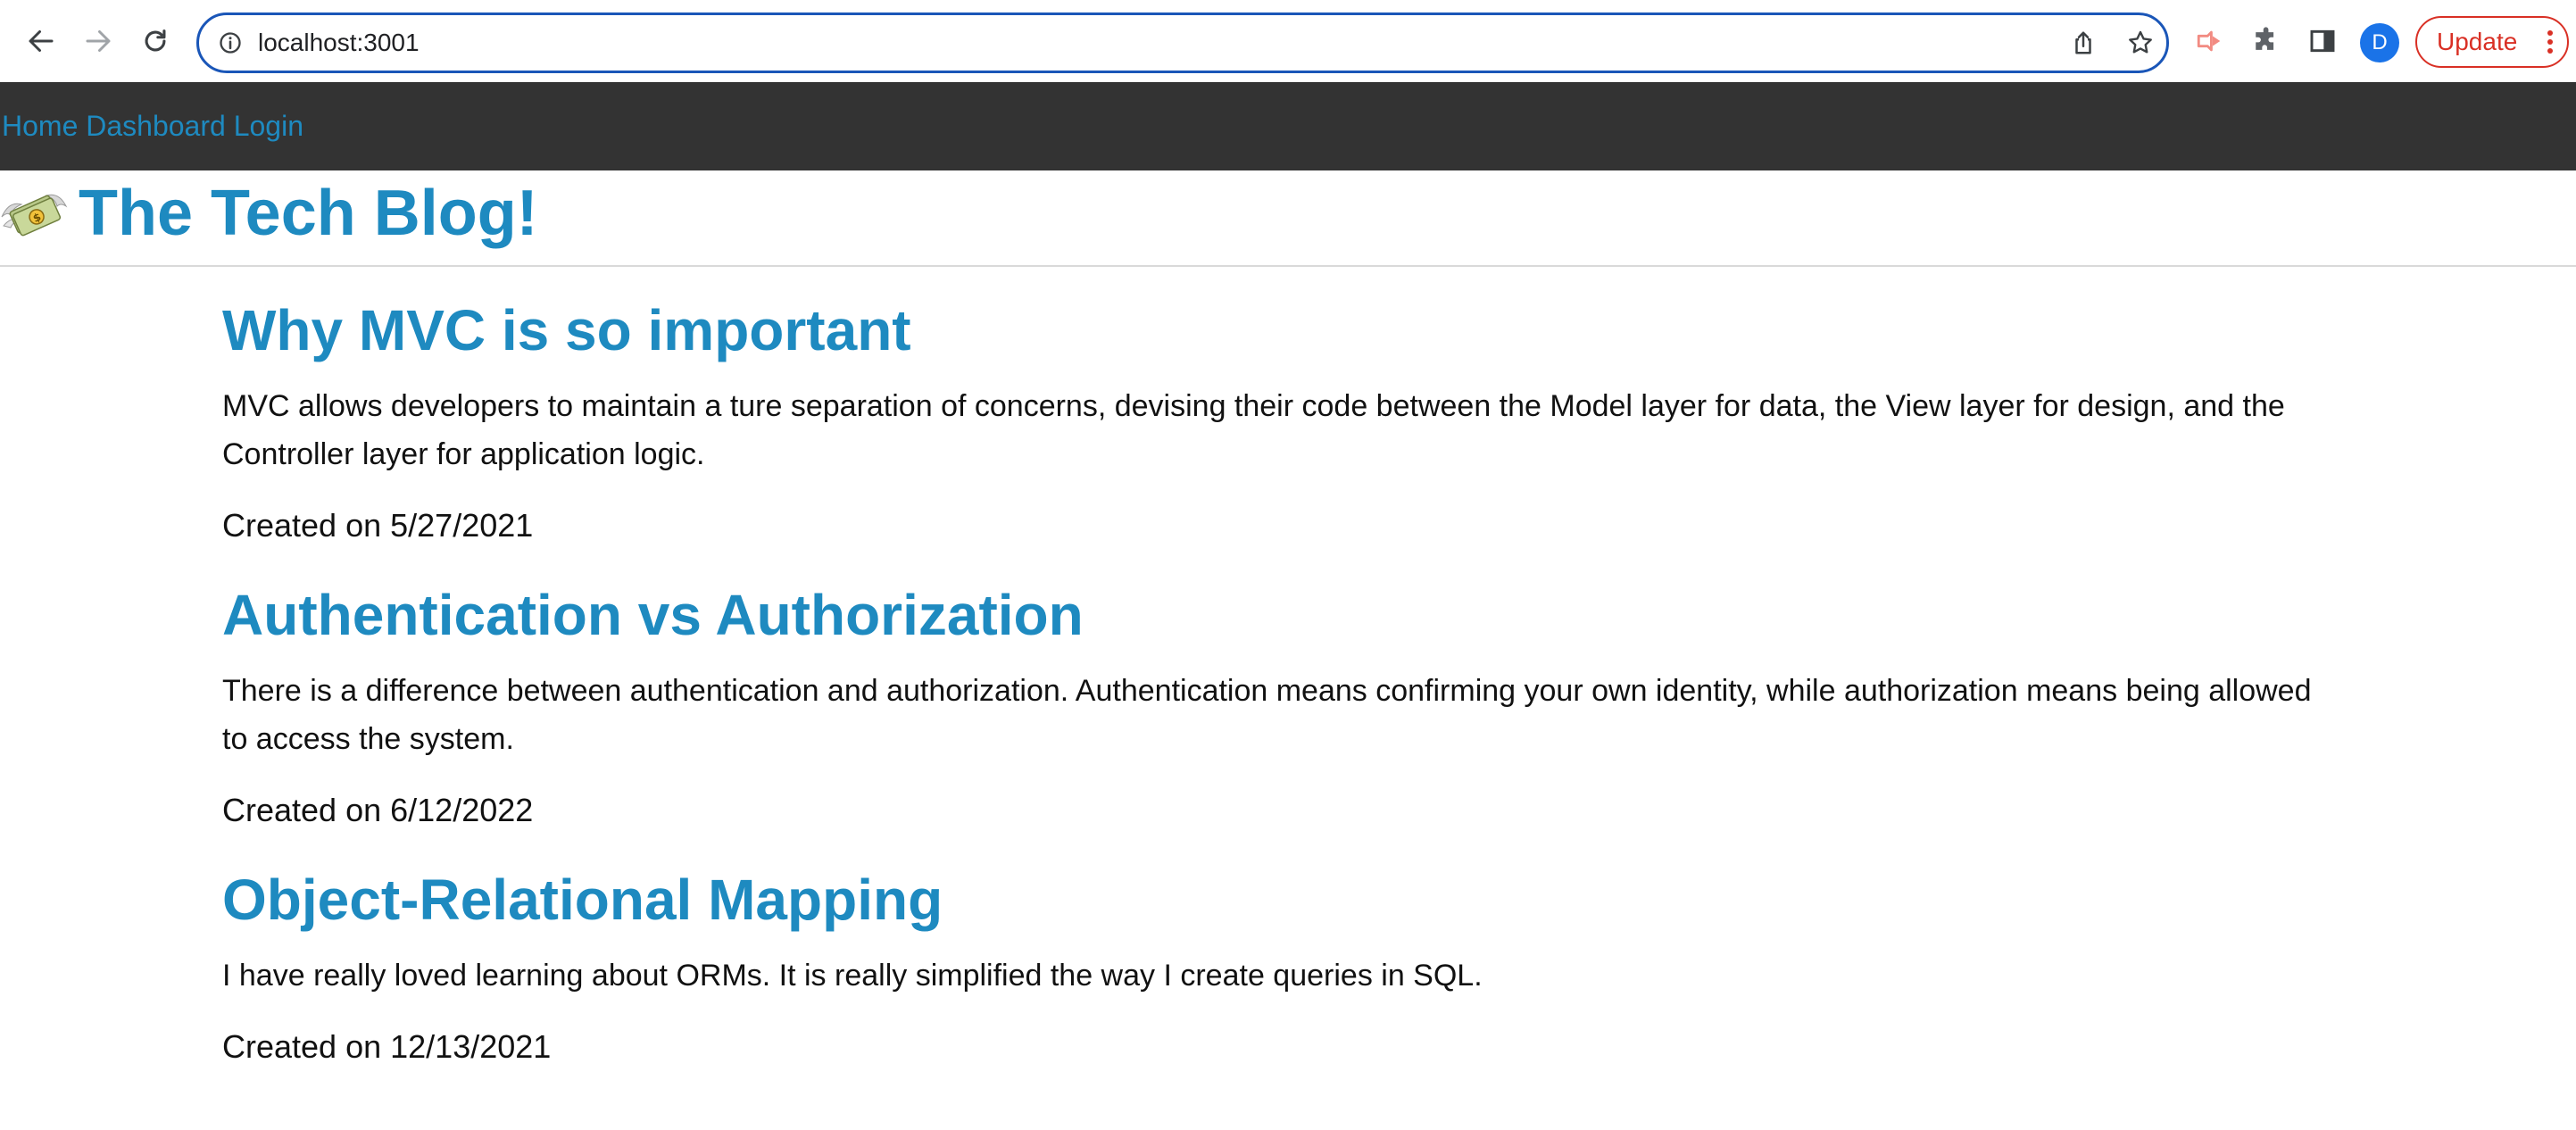 This screenshot has height=1130, width=2576. I want to click on post-title: Why MVC is so important, so click(1275, 330).